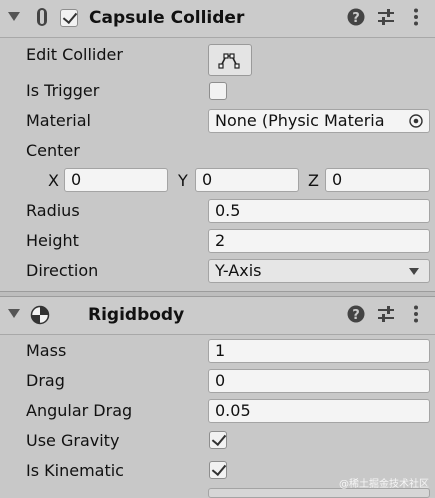  Describe the element at coordinates (63, 90) in the screenshot. I see `is-trigger-label: Is Trigger` at that location.